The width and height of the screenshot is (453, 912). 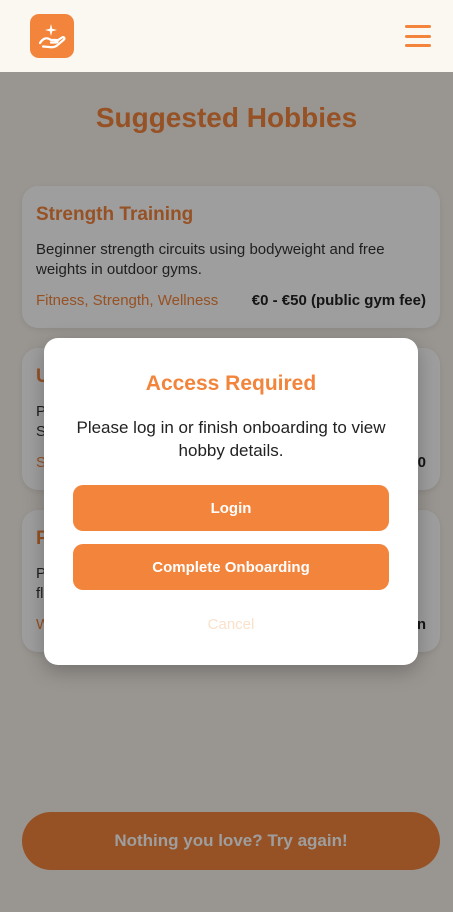 I want to click on dialog-title: Access Required, so click(x=231, y=383).